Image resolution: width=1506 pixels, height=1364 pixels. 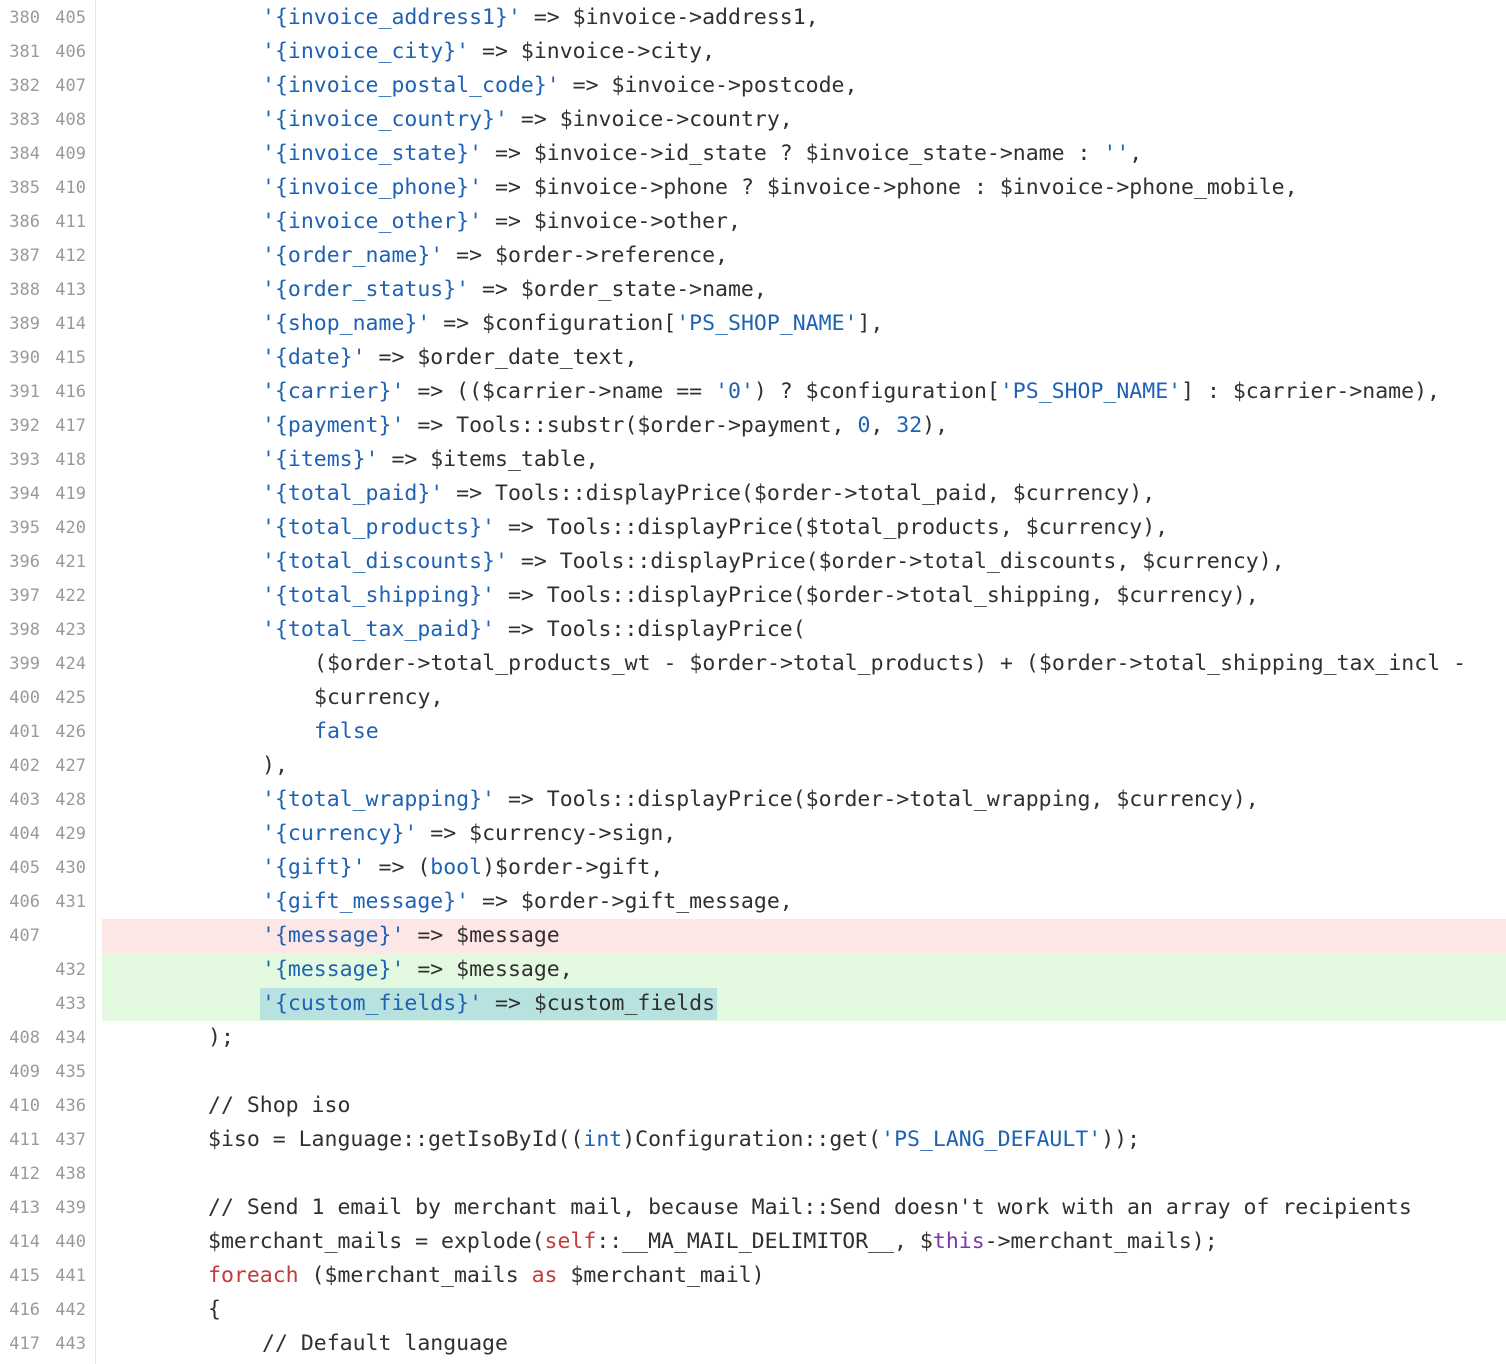 I want to click on code-token: => $currency->sign,, so click(x=547, y=833).